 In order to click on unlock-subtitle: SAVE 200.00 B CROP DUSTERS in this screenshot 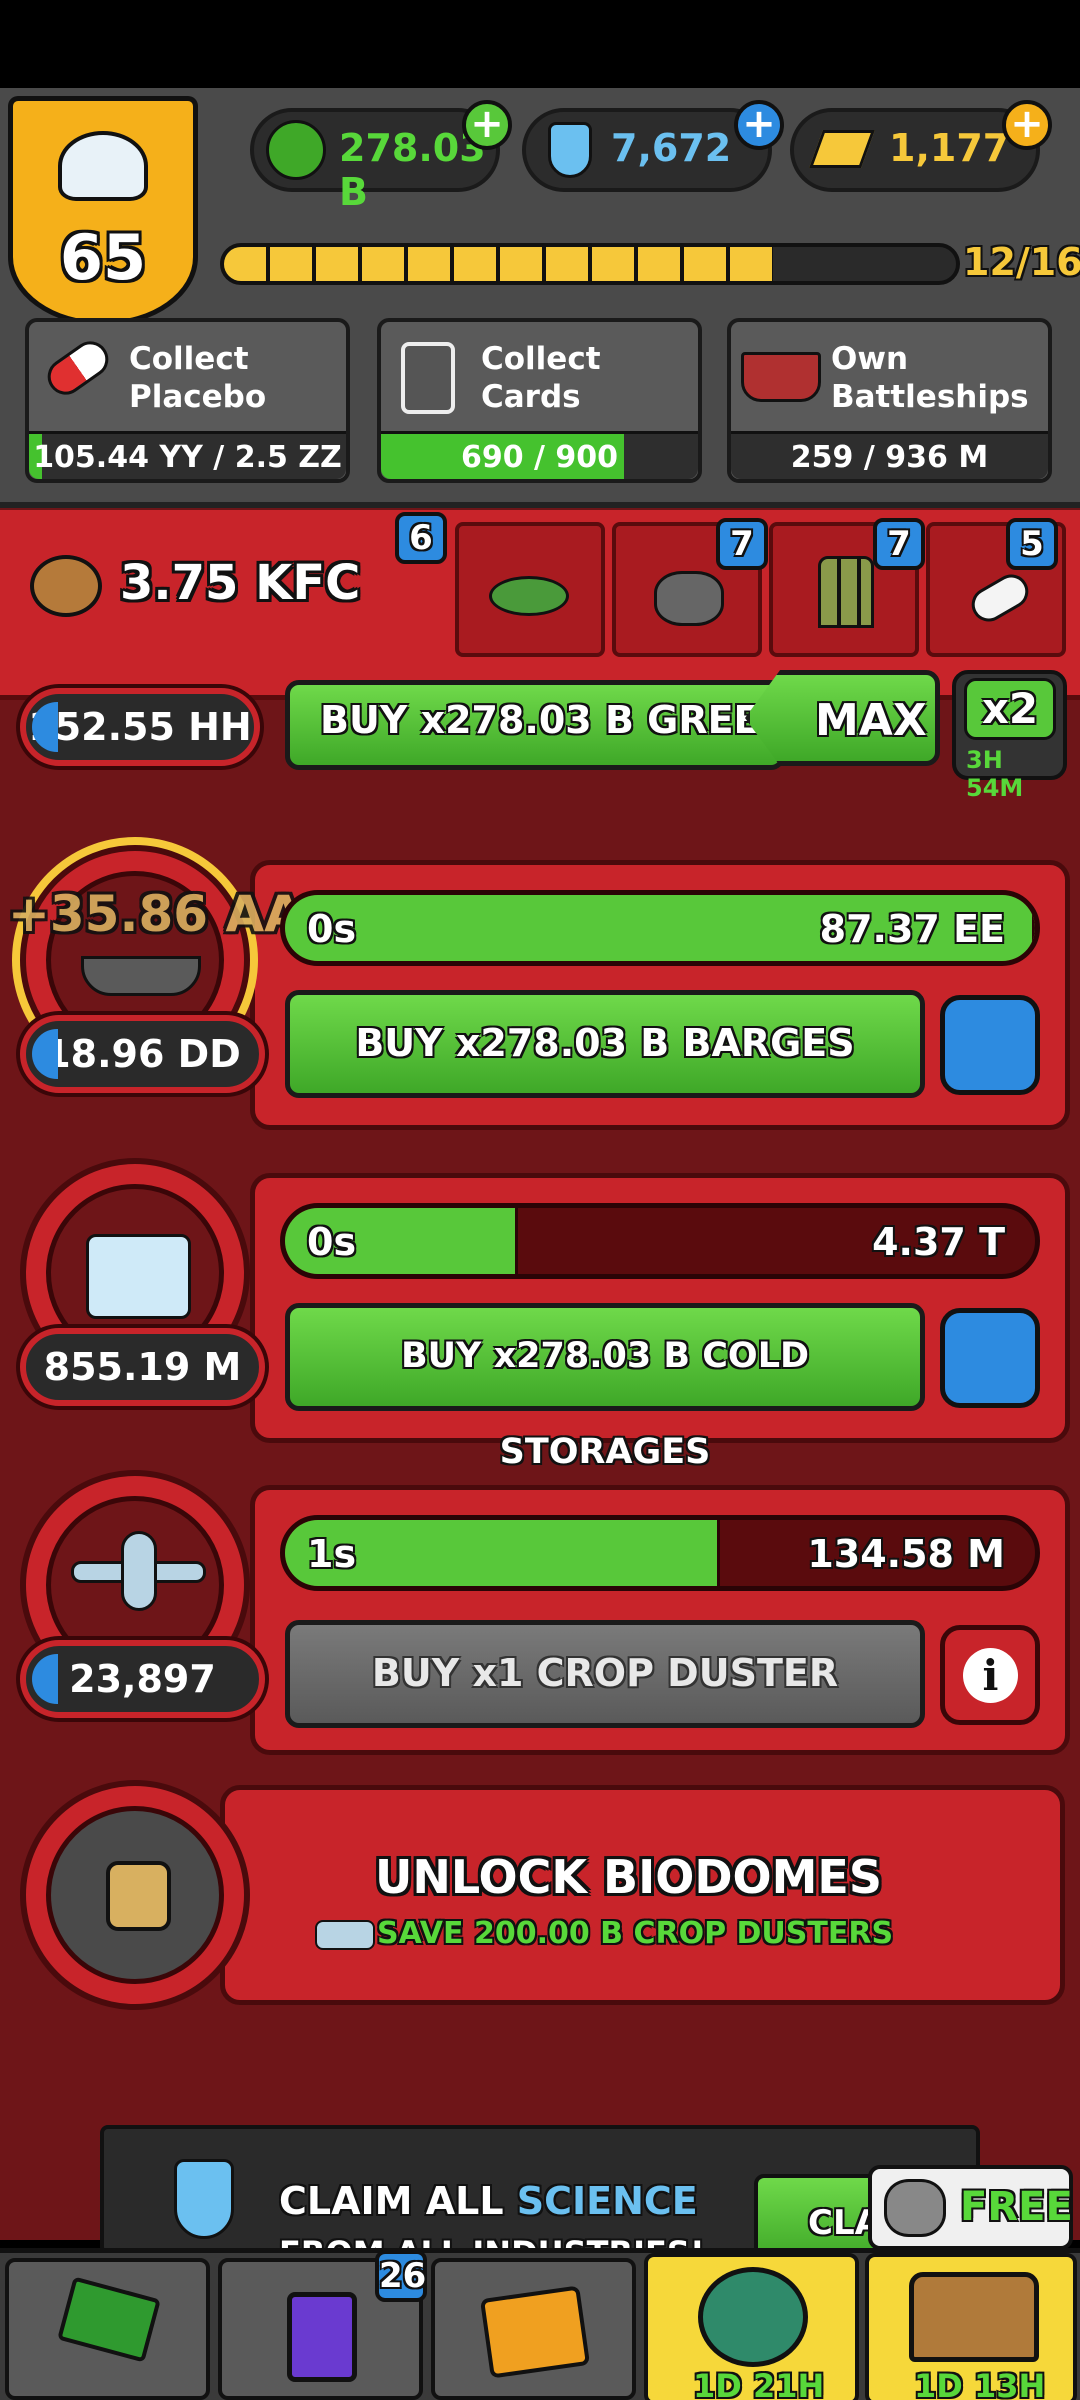, I will do `click(635, 1933)`.